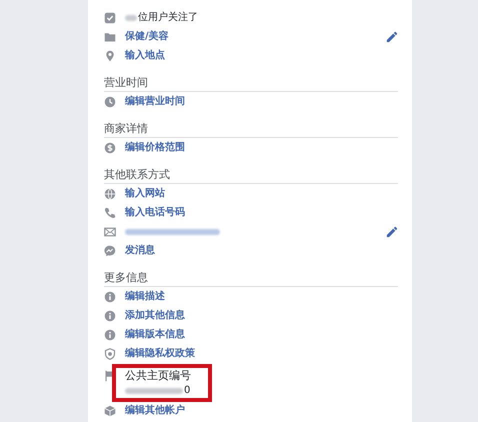 The image size is (478, 422). What do you see at coordinates (110, 18) in the screenshot?
I see `check-icon` at bounding box center [110, 18].